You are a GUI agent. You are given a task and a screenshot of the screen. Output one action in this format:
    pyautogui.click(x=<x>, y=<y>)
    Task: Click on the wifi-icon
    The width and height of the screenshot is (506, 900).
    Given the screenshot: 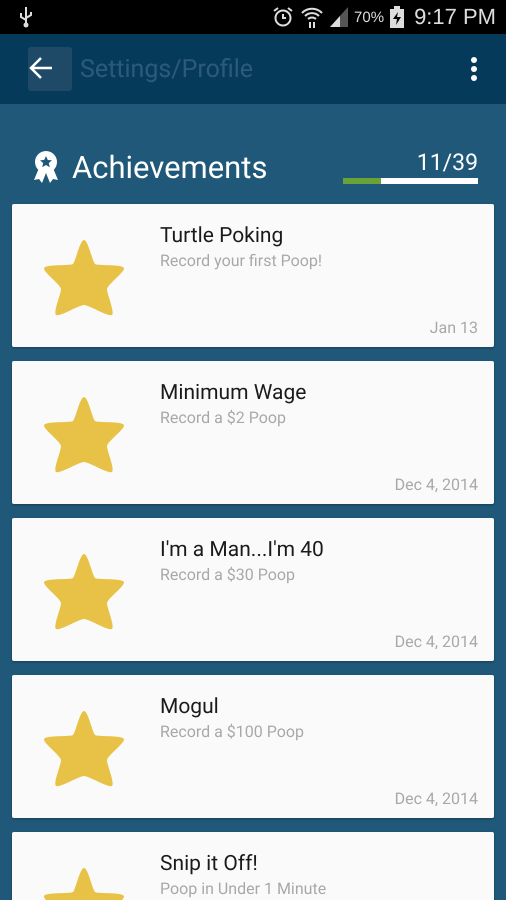 What is the action you would take?
    pyautogui.click(x=312, y=17)
    